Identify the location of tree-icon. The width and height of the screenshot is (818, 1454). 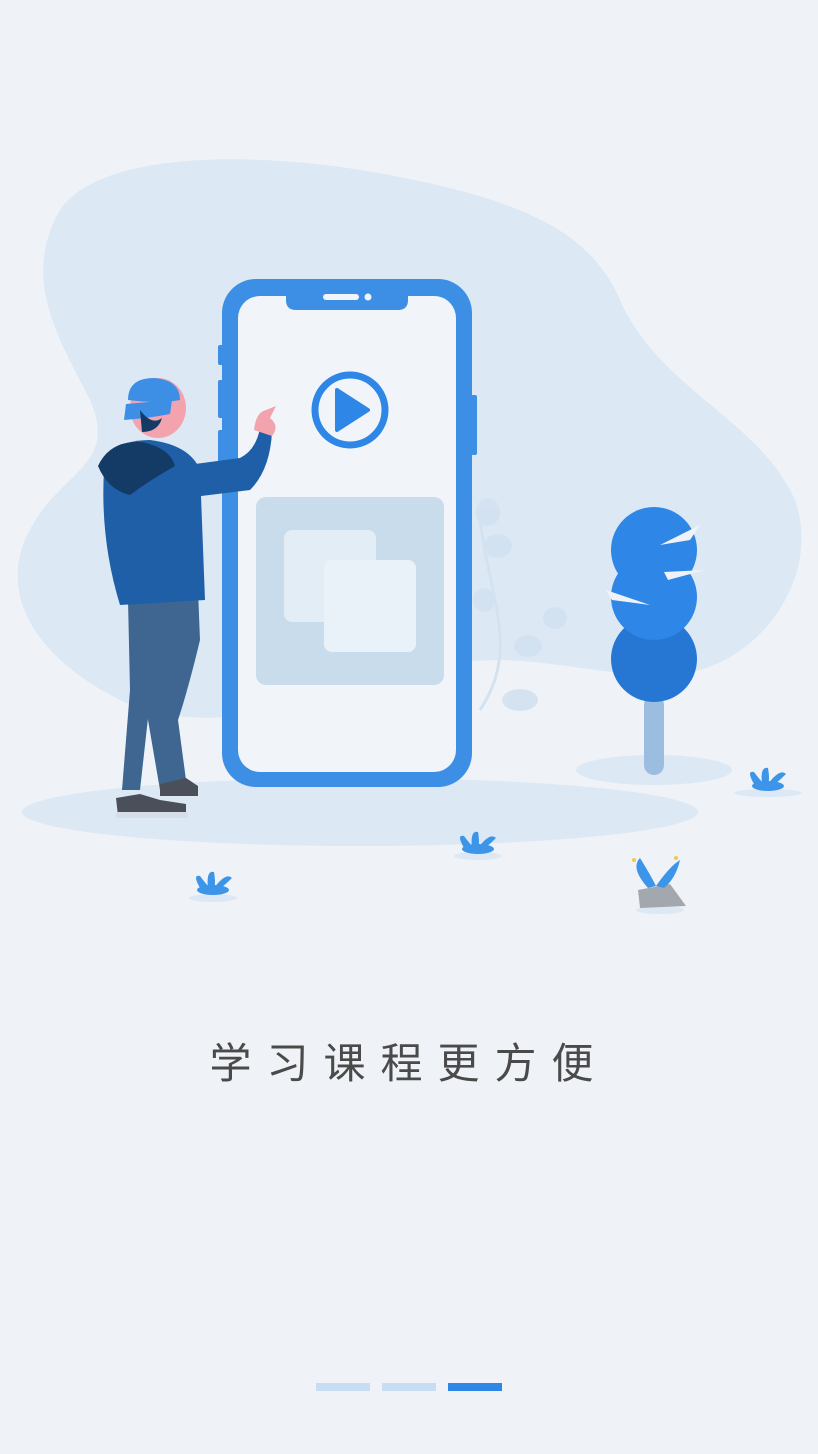
(655, 641).